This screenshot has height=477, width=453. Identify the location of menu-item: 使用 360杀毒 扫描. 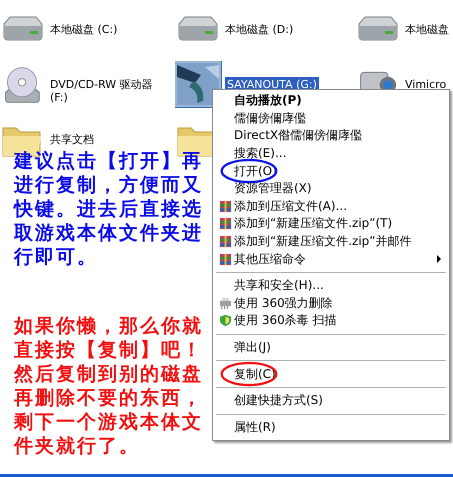
(331, 321).